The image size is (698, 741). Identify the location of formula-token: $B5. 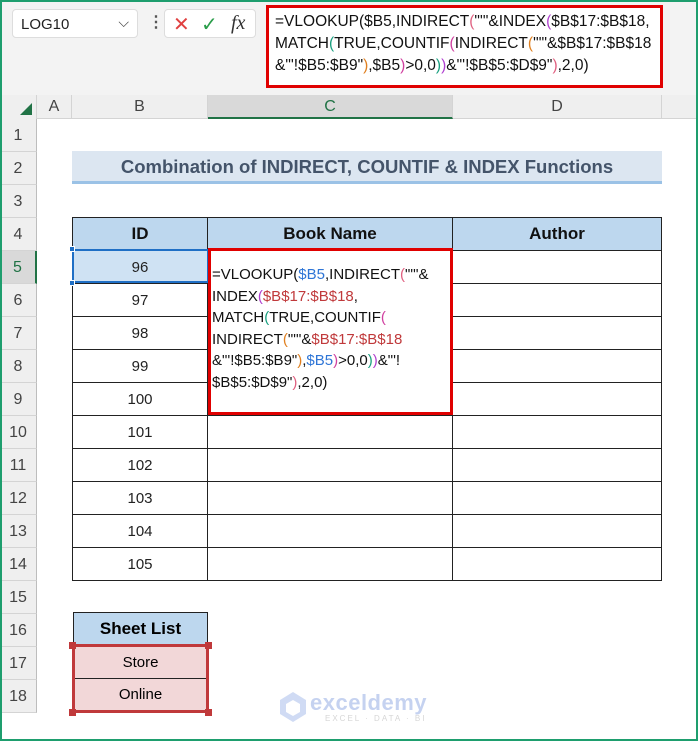
(320, 360).